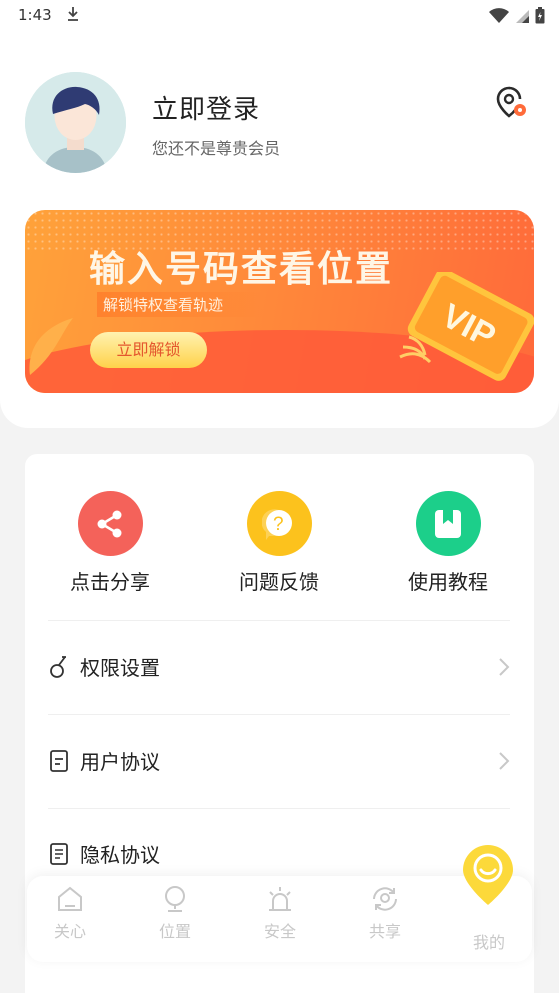  I want to click on leaf-decoration-icon, so click(51, 346).